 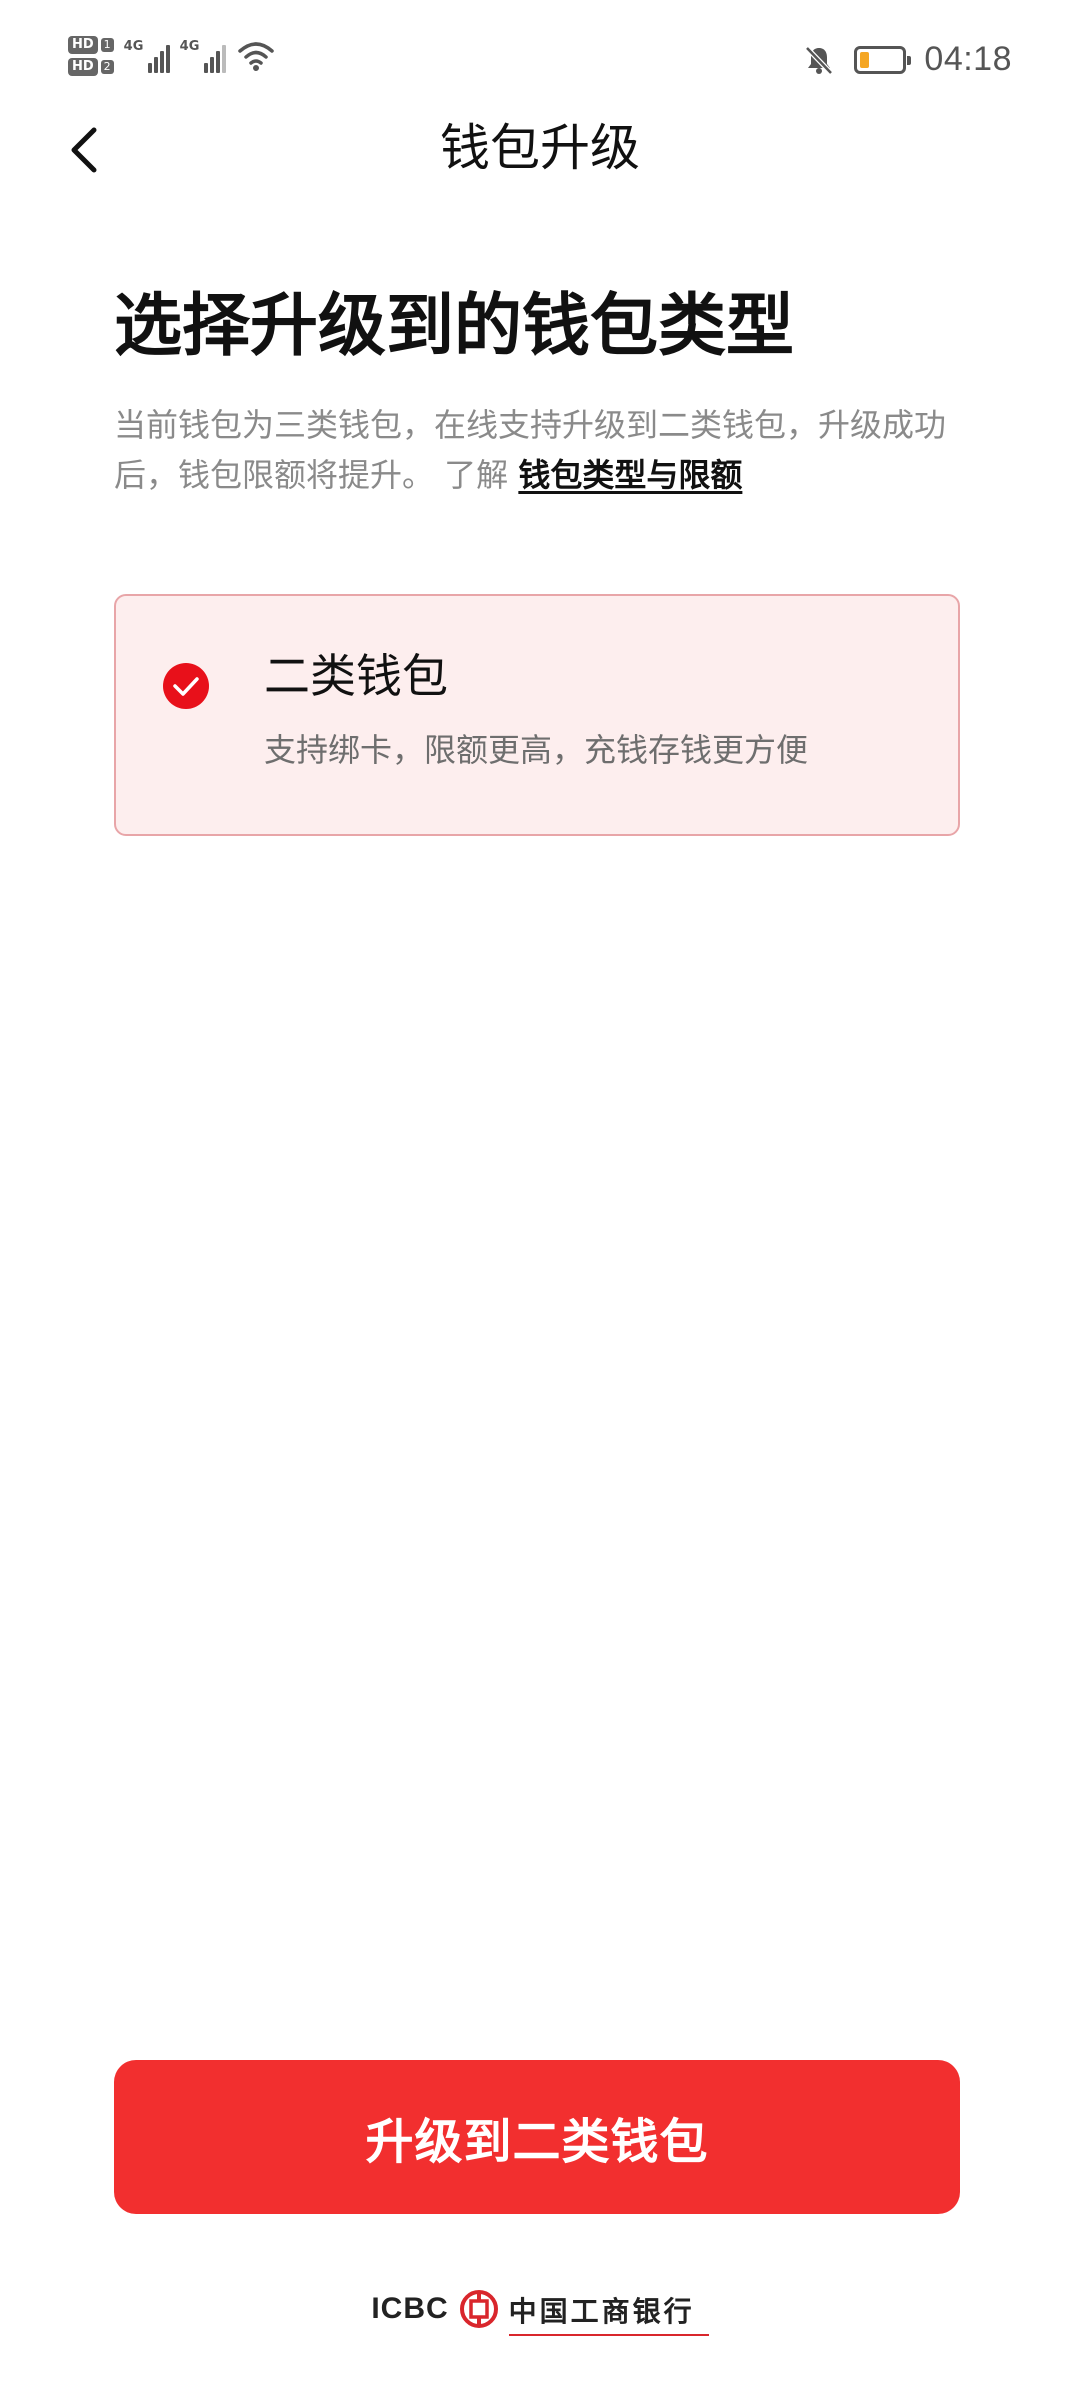 What do you see at coordinates (255, 56) in the screenshot?
I see `wifi-icon` at bounding box center [255, 56].